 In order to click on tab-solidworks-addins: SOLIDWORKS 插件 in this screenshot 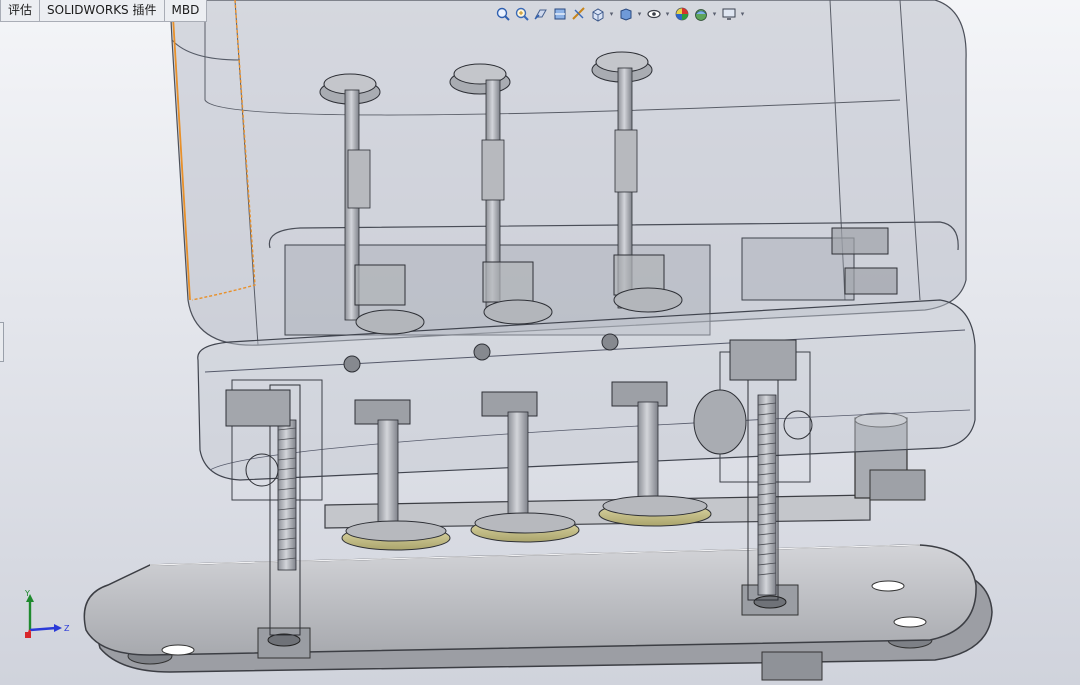, I will do `click(102, 11)`.